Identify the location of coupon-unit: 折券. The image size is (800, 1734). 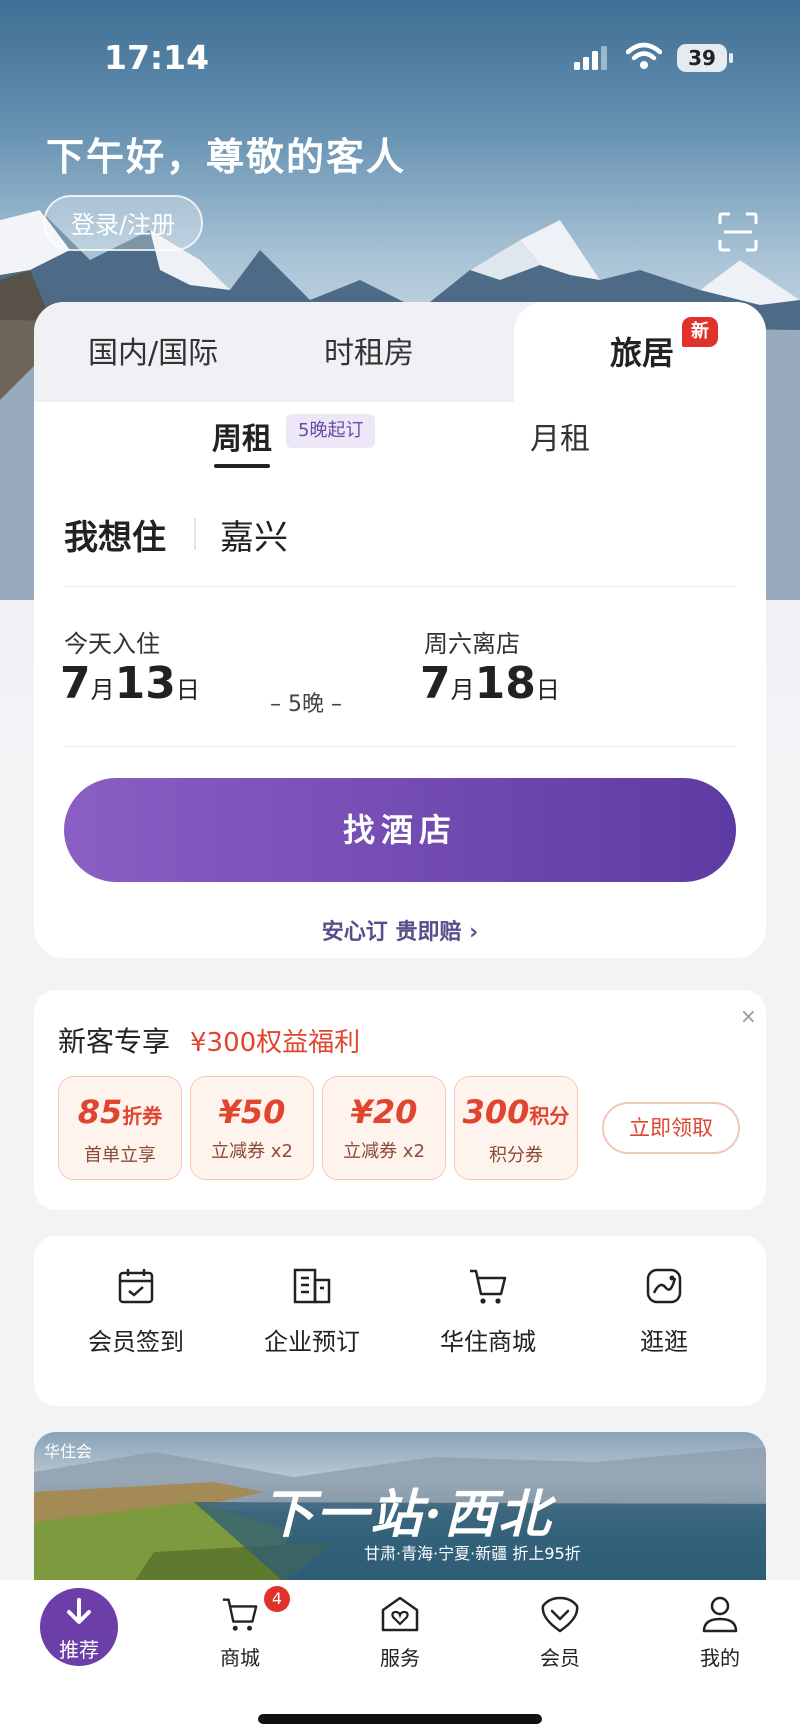
(142, 1116).